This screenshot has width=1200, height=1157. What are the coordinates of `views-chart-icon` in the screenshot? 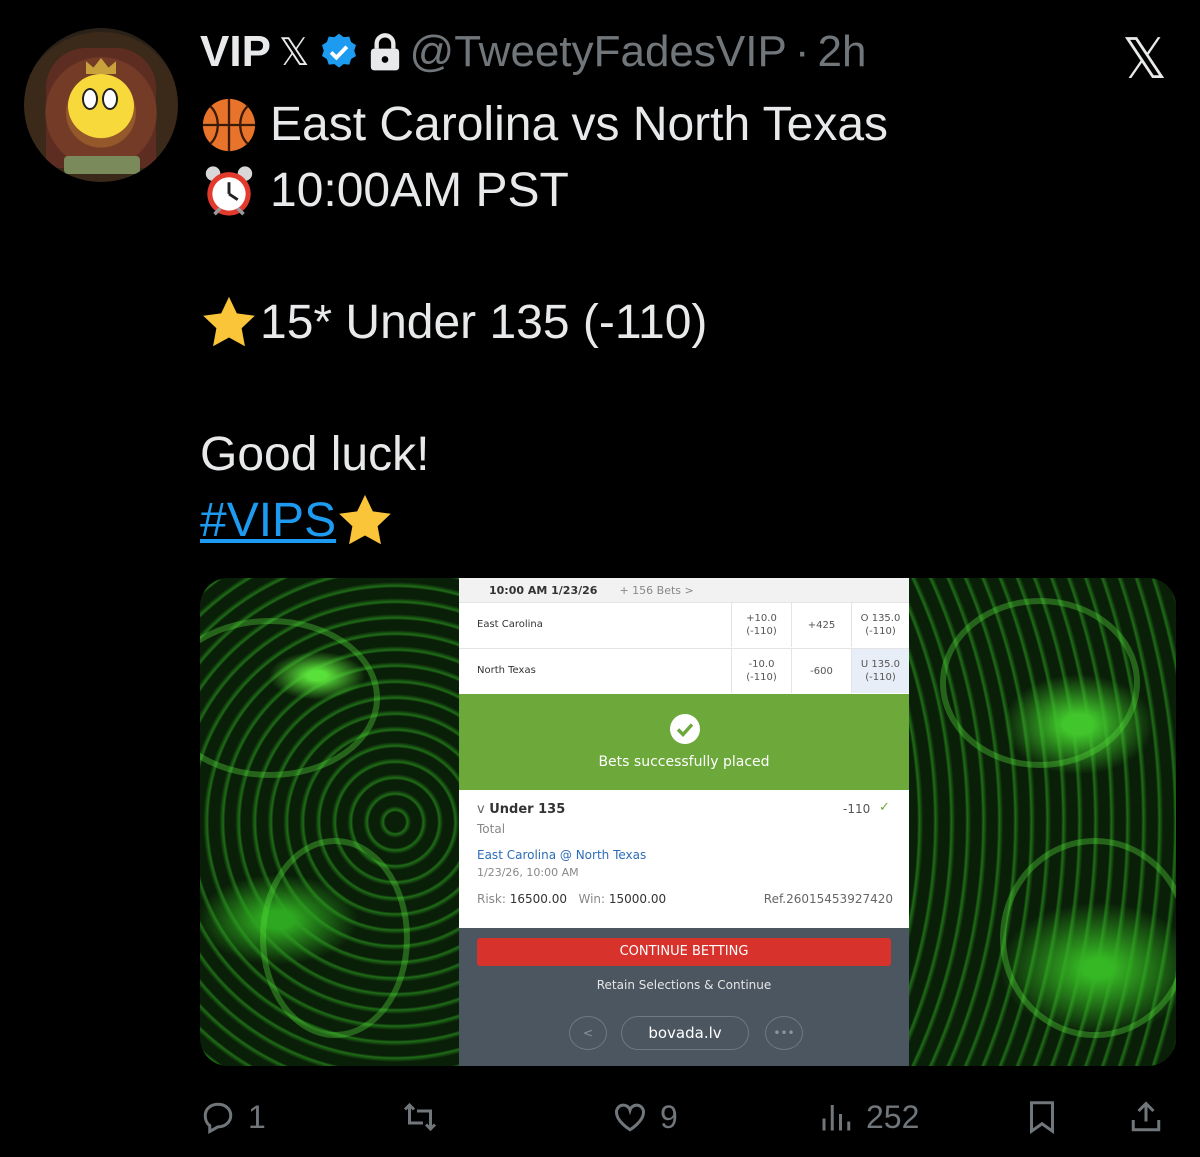 It's located at (836, 1118).